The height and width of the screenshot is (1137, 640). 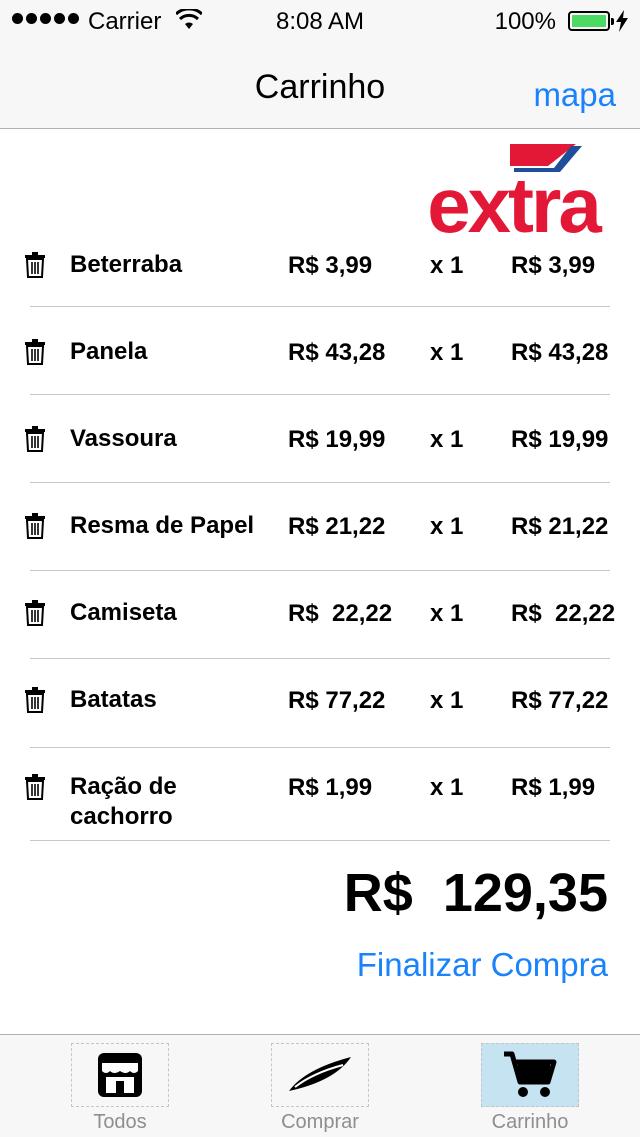 I want to click on status-bar: Carrier 8:08 AM 100%, so click(x=320, y=20).